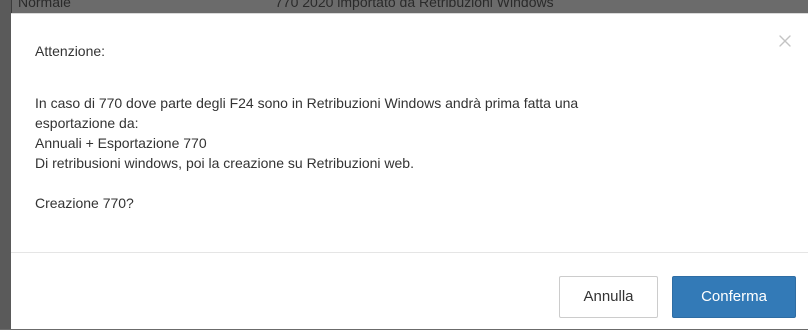 This screenshot has height=330, width=808. Describe the element at coordinates (734, 297) in the screenshot. I see `confirm-button: Conferma` at that location.